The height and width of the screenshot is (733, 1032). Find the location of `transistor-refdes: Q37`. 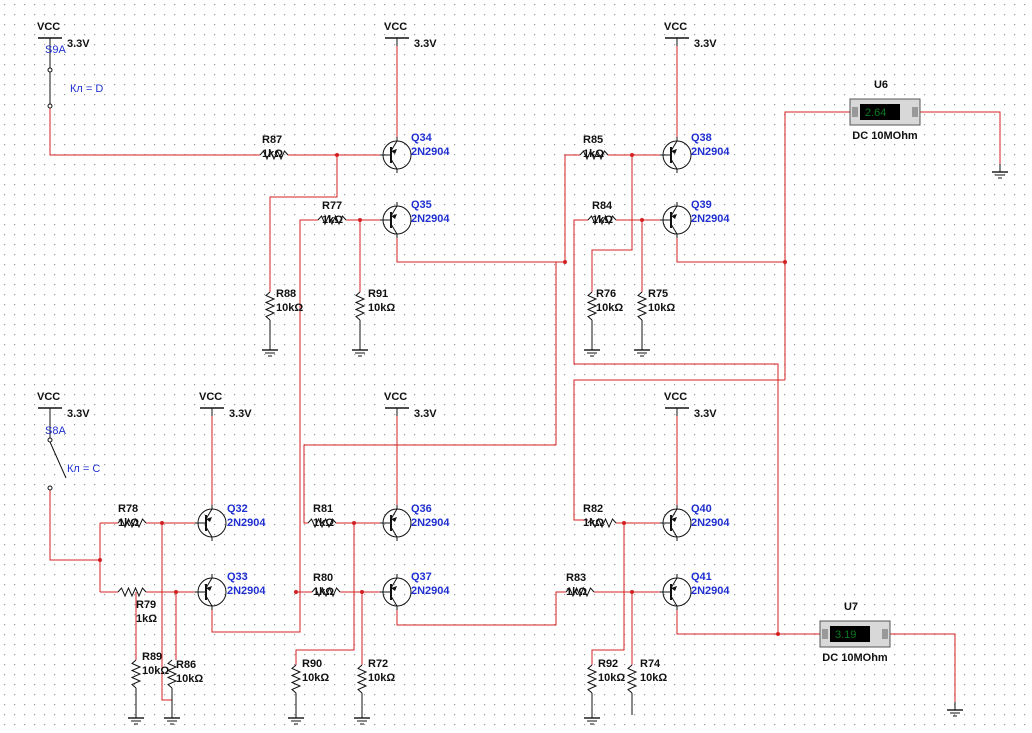

transistor-refdes: Q37 is located at coordinates (421, 577).